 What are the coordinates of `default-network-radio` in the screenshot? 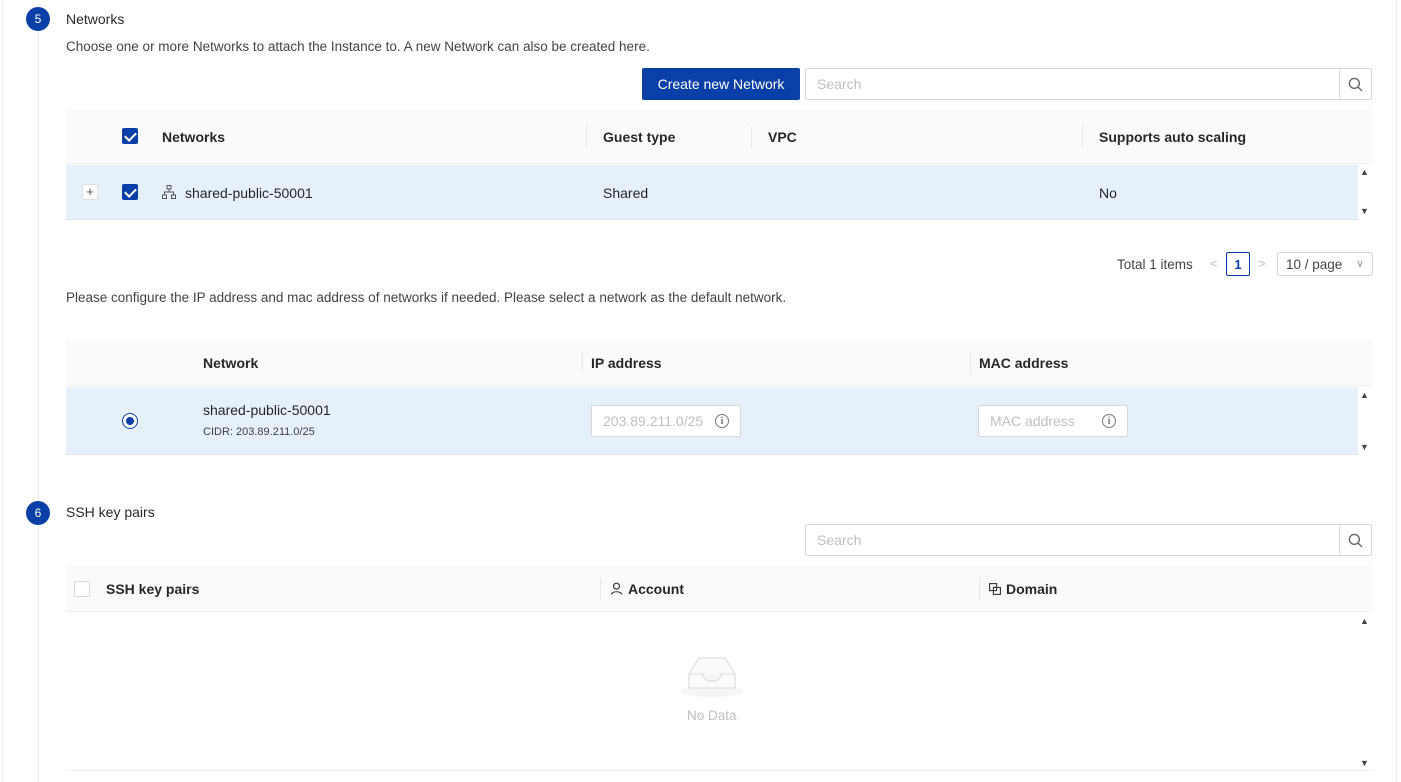 It's located at (130, 421).